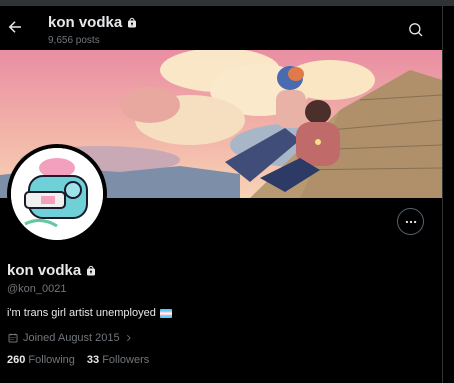 This screenshot has height=383, width=454. I want to click on followers-label: Followers, so click(126, 360).